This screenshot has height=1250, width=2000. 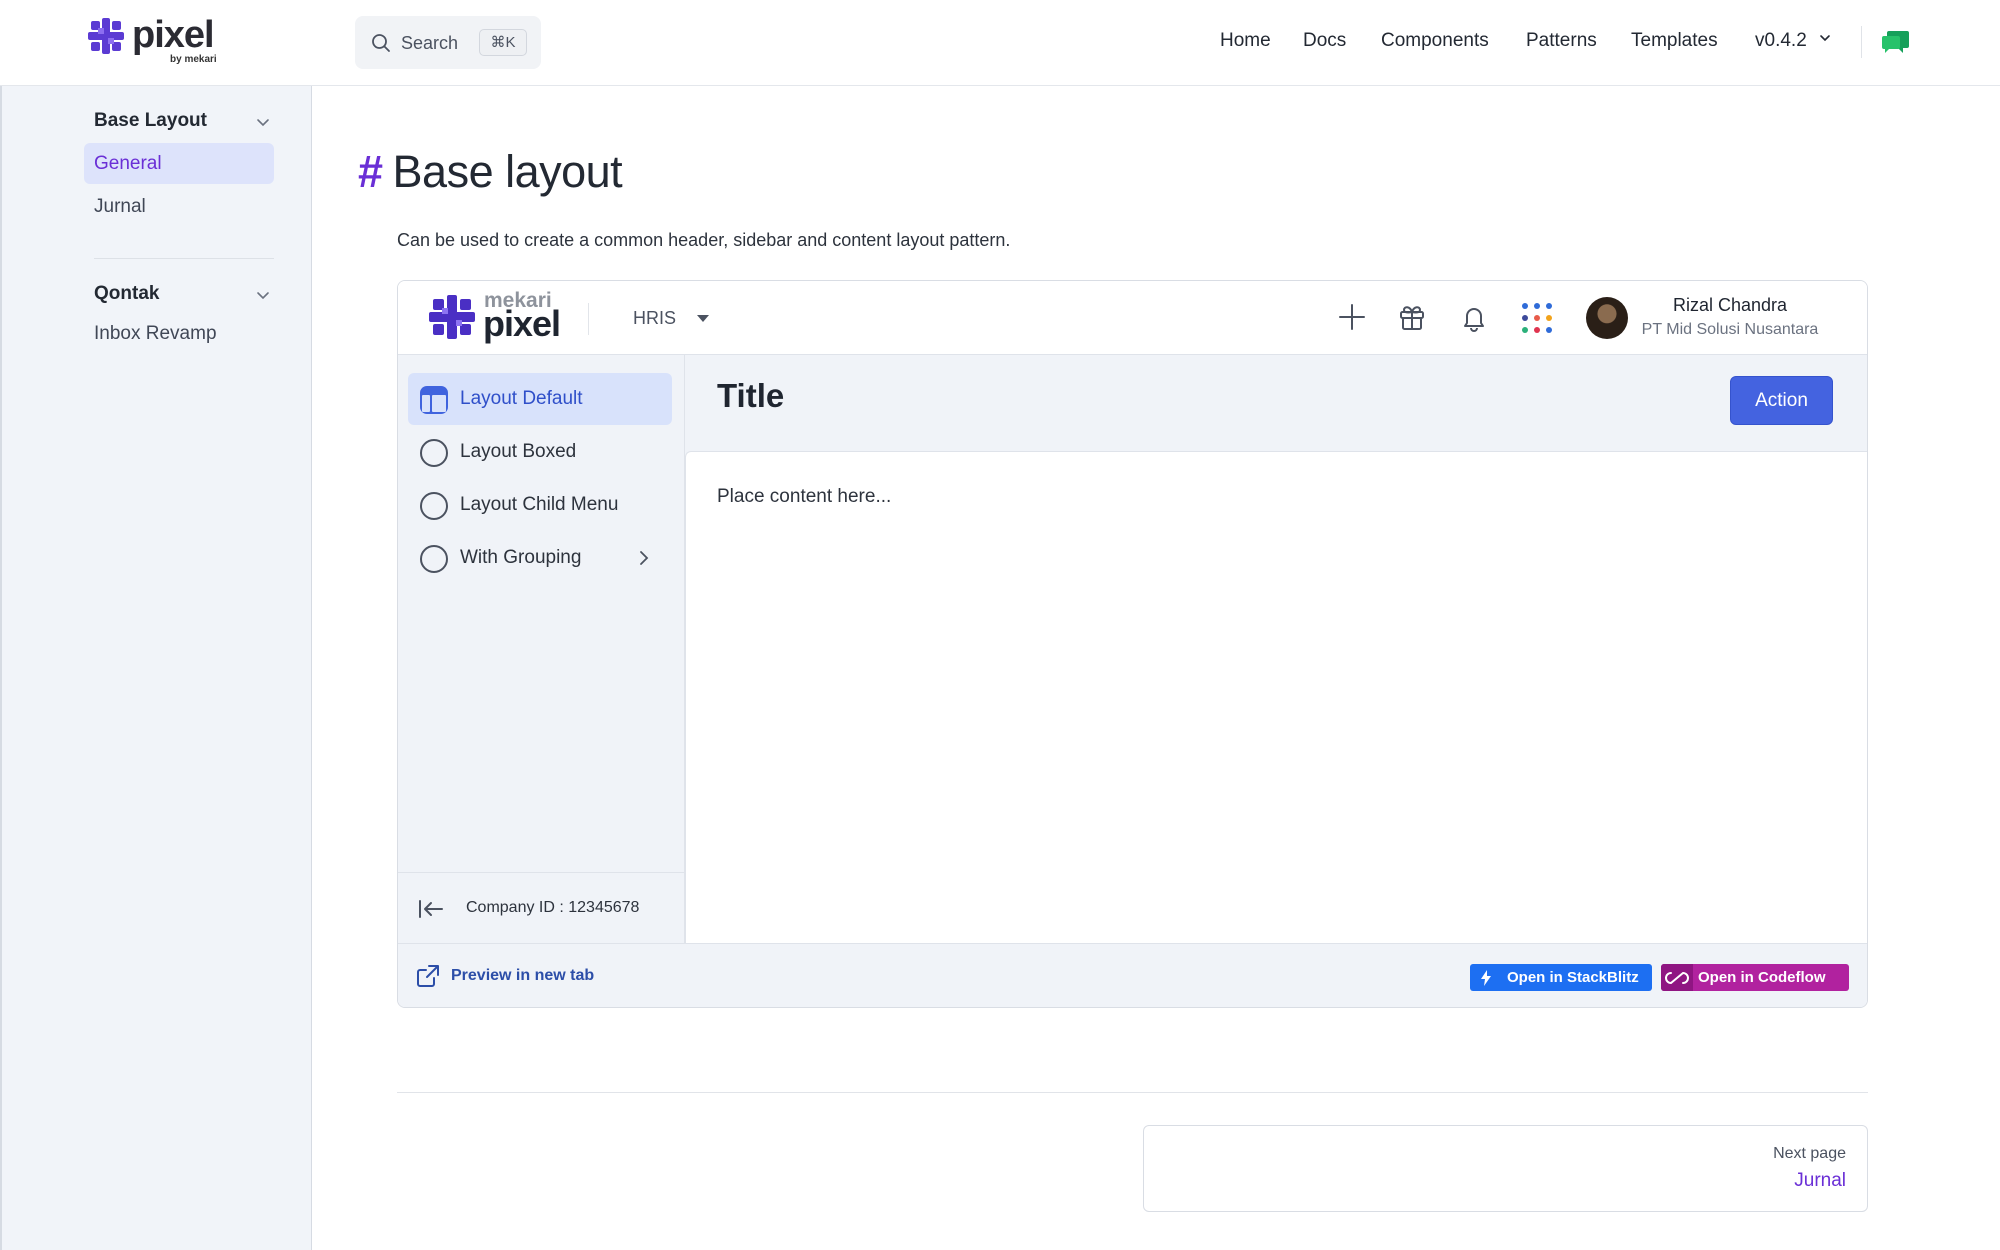 What do you see at coordinates (521, 557) in the screenshot?
I see `menu-item-label: With Grouping` at bounding box center [521, 557].